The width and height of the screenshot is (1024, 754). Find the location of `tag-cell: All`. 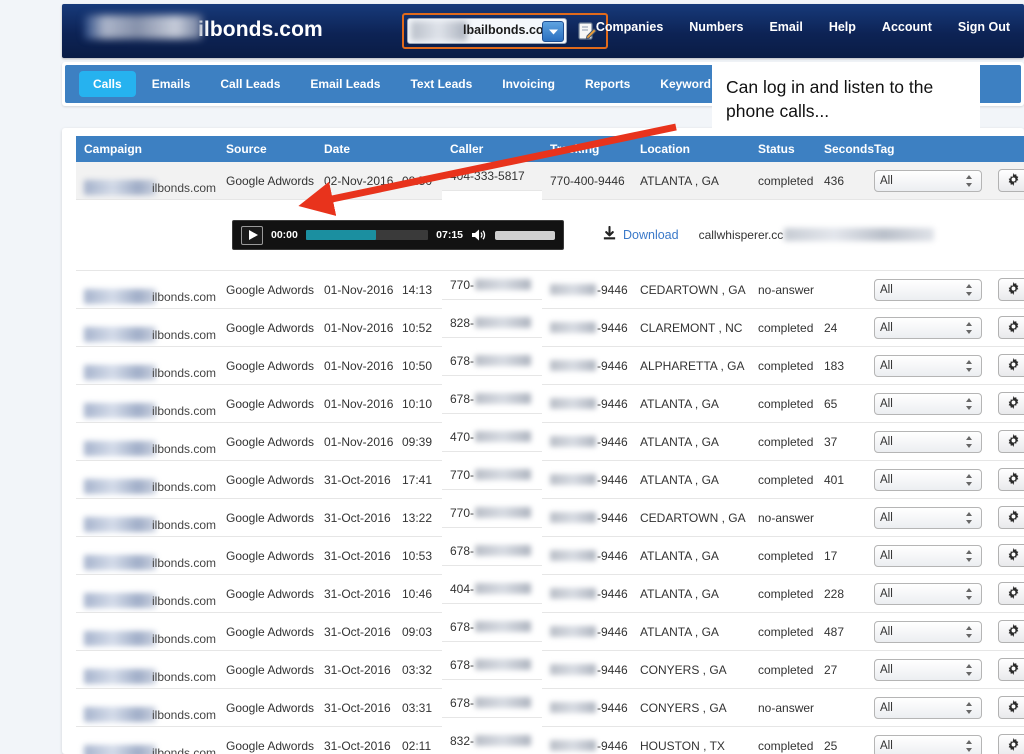

tag-cell: All is located at coordinates (928, 740).